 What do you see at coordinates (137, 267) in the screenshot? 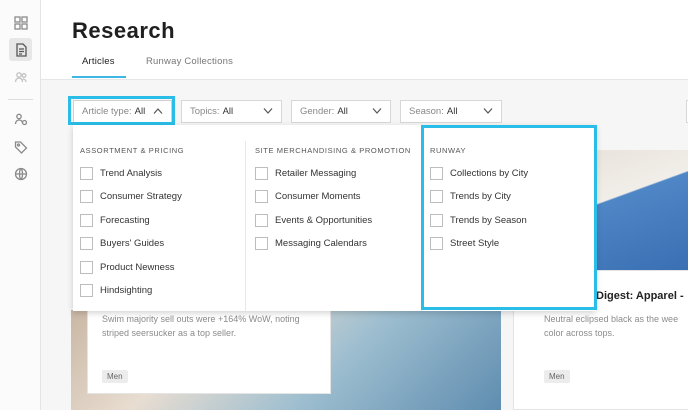
I see `option-label: Product Newness` at bounding box center [137, 267].